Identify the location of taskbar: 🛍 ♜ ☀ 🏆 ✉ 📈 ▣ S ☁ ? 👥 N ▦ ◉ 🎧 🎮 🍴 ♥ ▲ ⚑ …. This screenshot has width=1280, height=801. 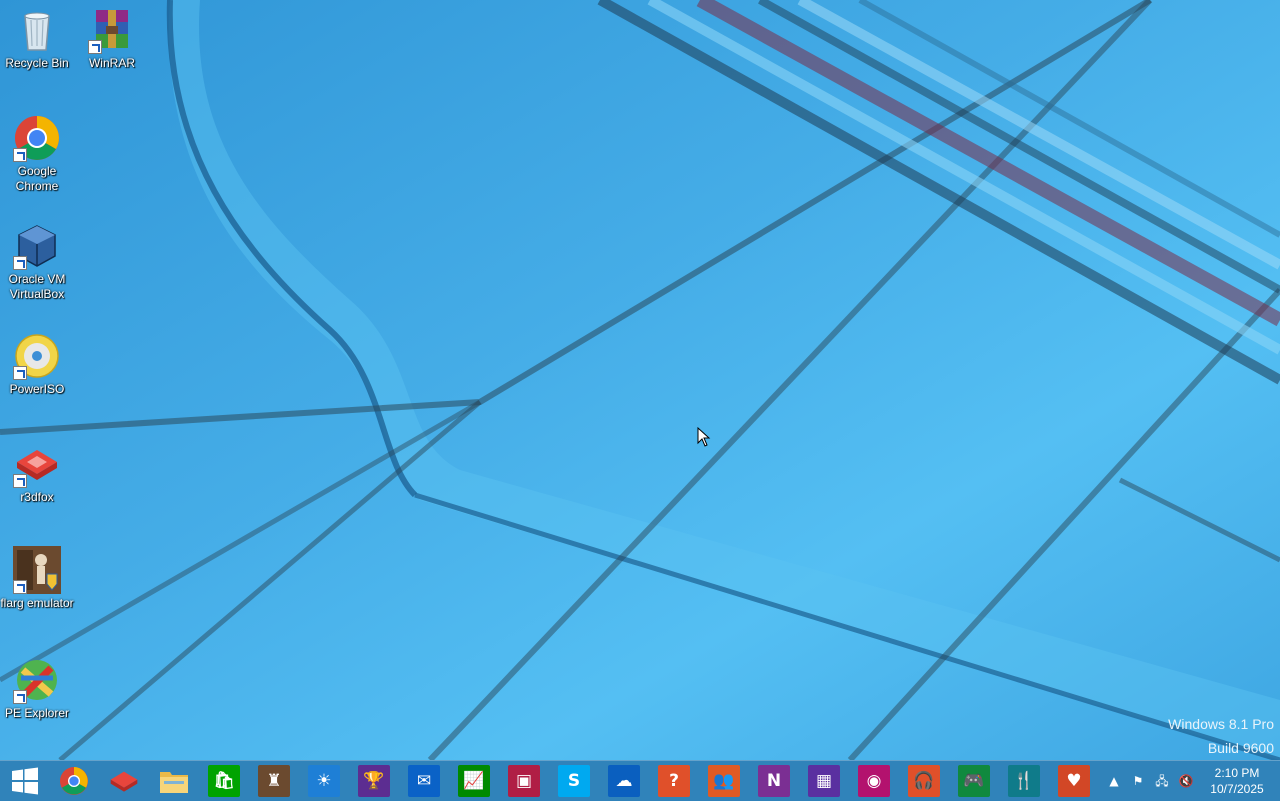
(640, 780).